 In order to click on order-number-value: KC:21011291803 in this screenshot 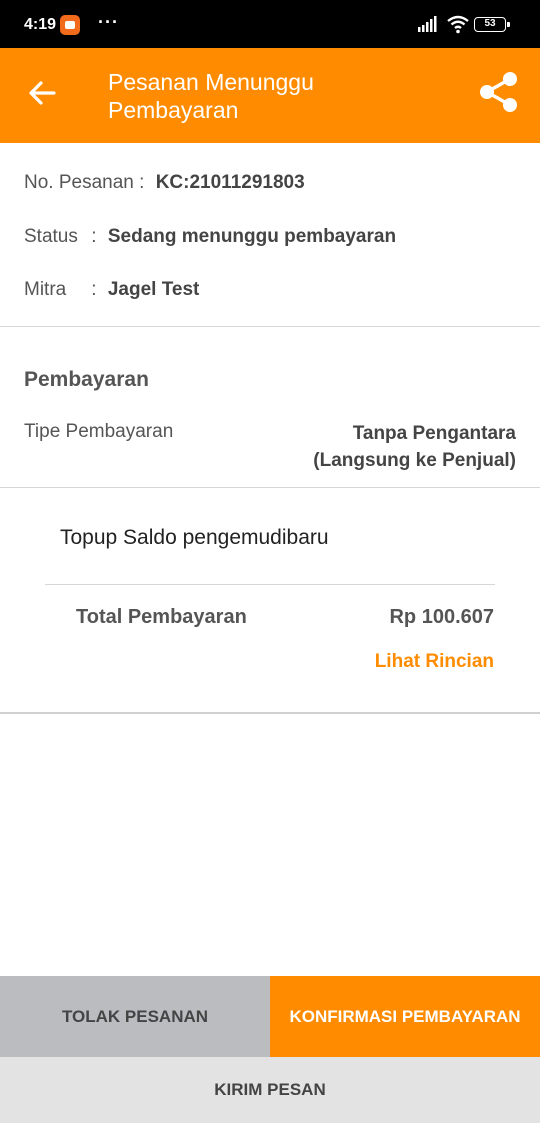, I will do `click(230, 182)`.